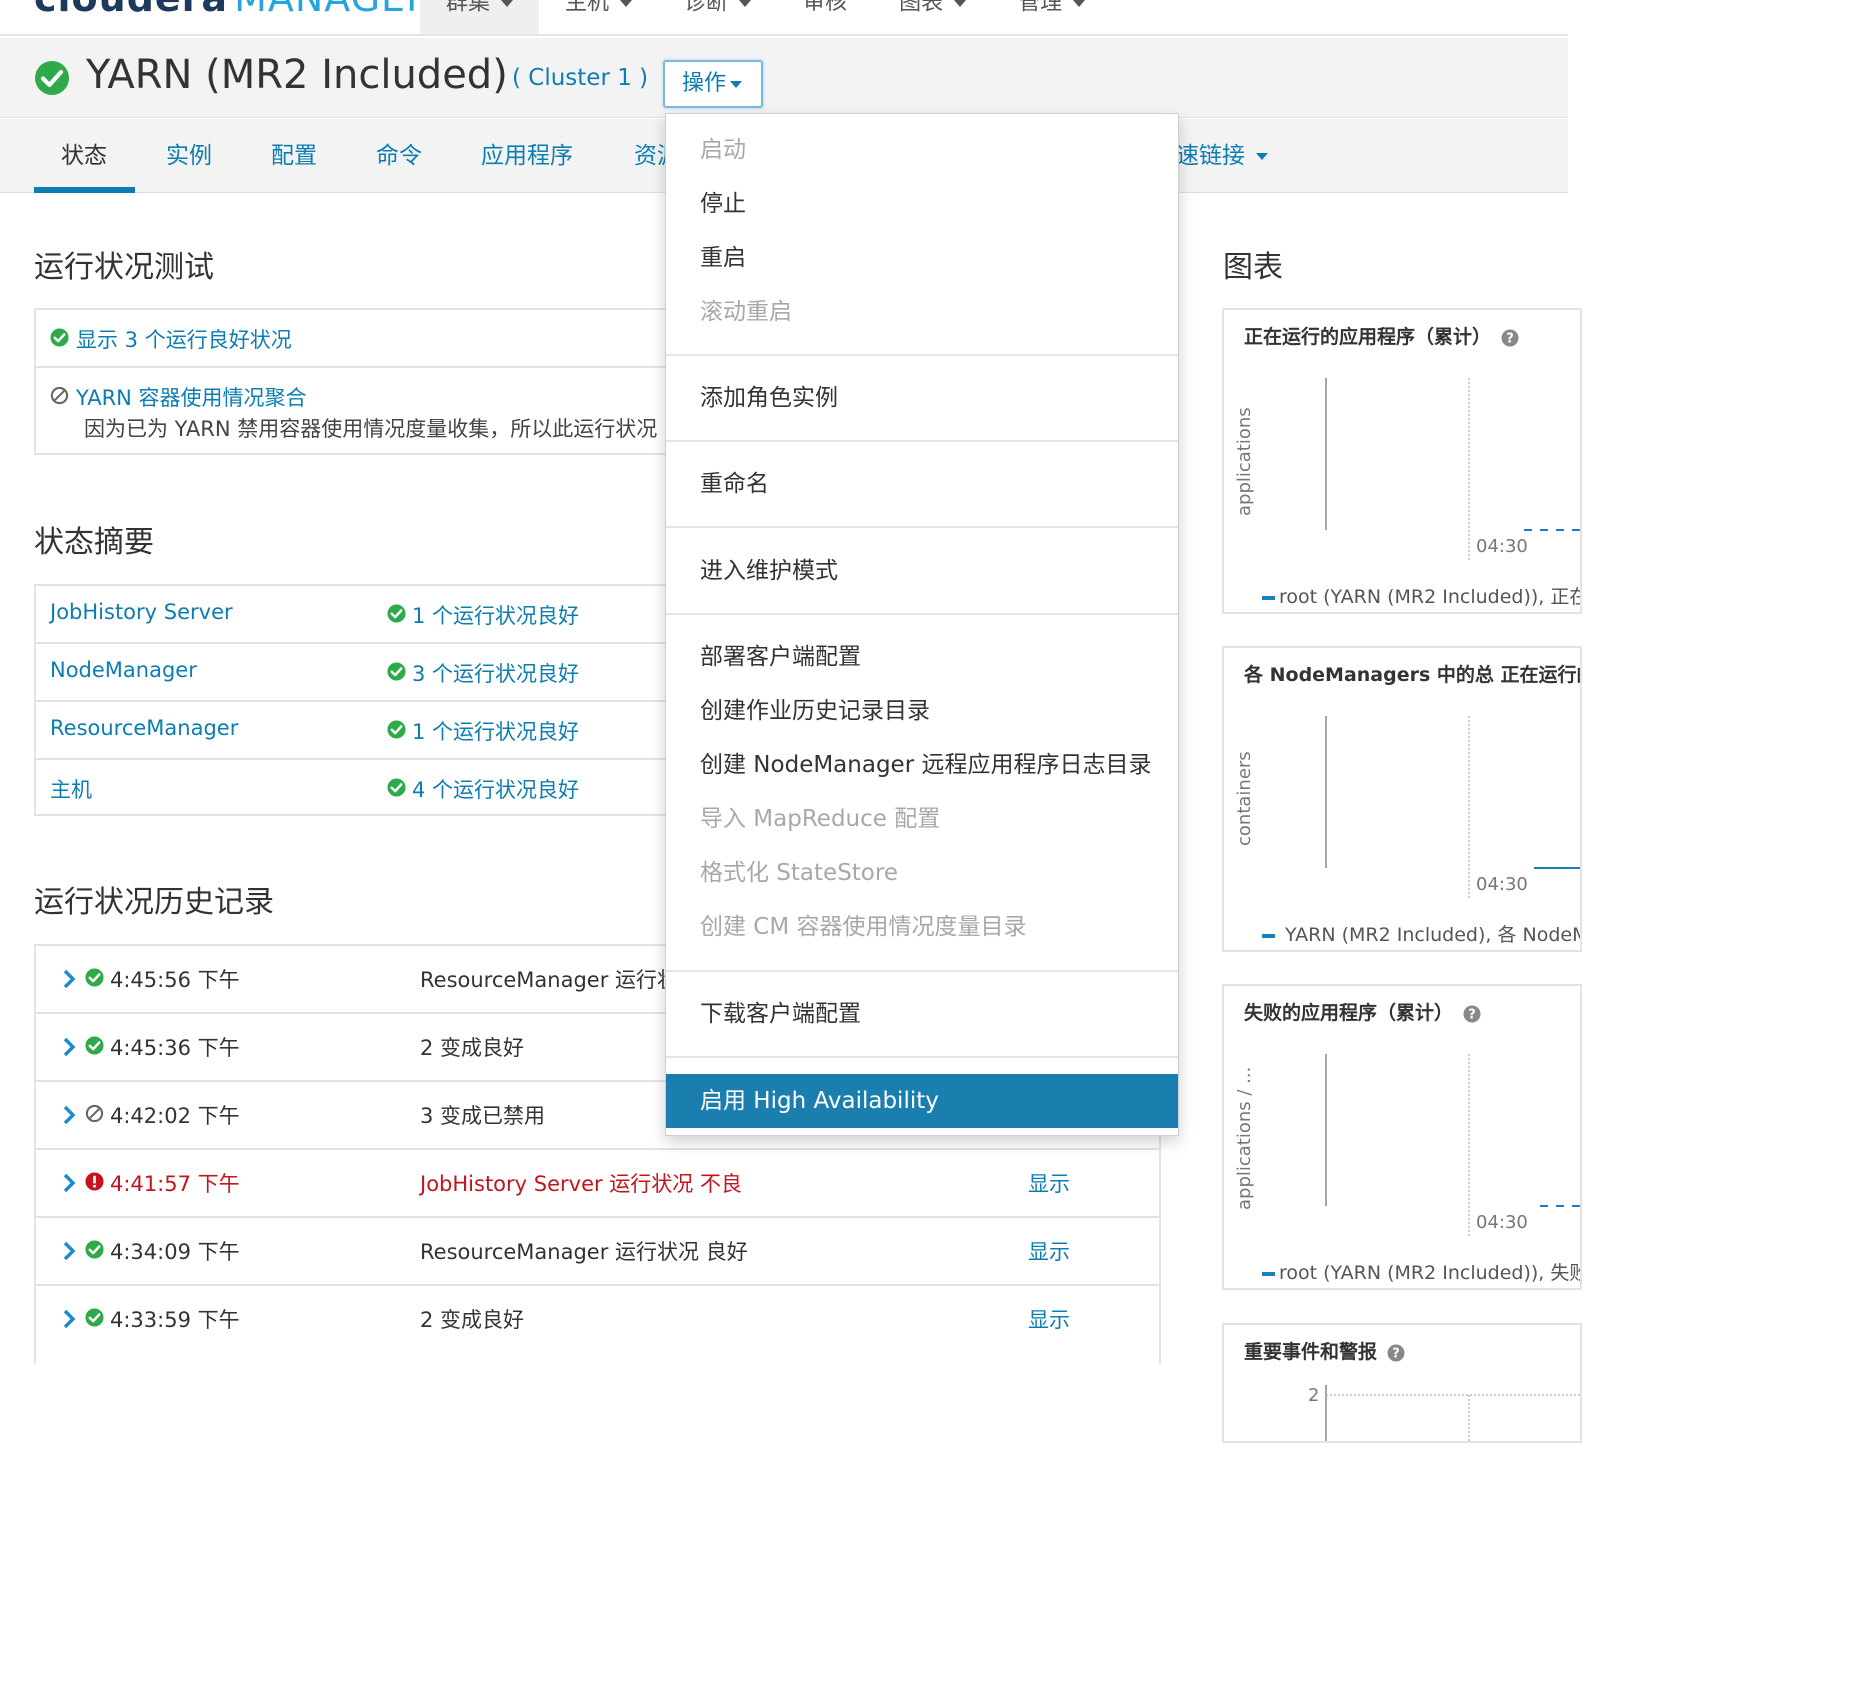 The height and width of the screenshot is (1686, 1852). What do you see at coordinates (495, 615) in the screenshot?
I see `role-health-jobhistory: 1 个运行状况良好` at bounding box center [495, 615].